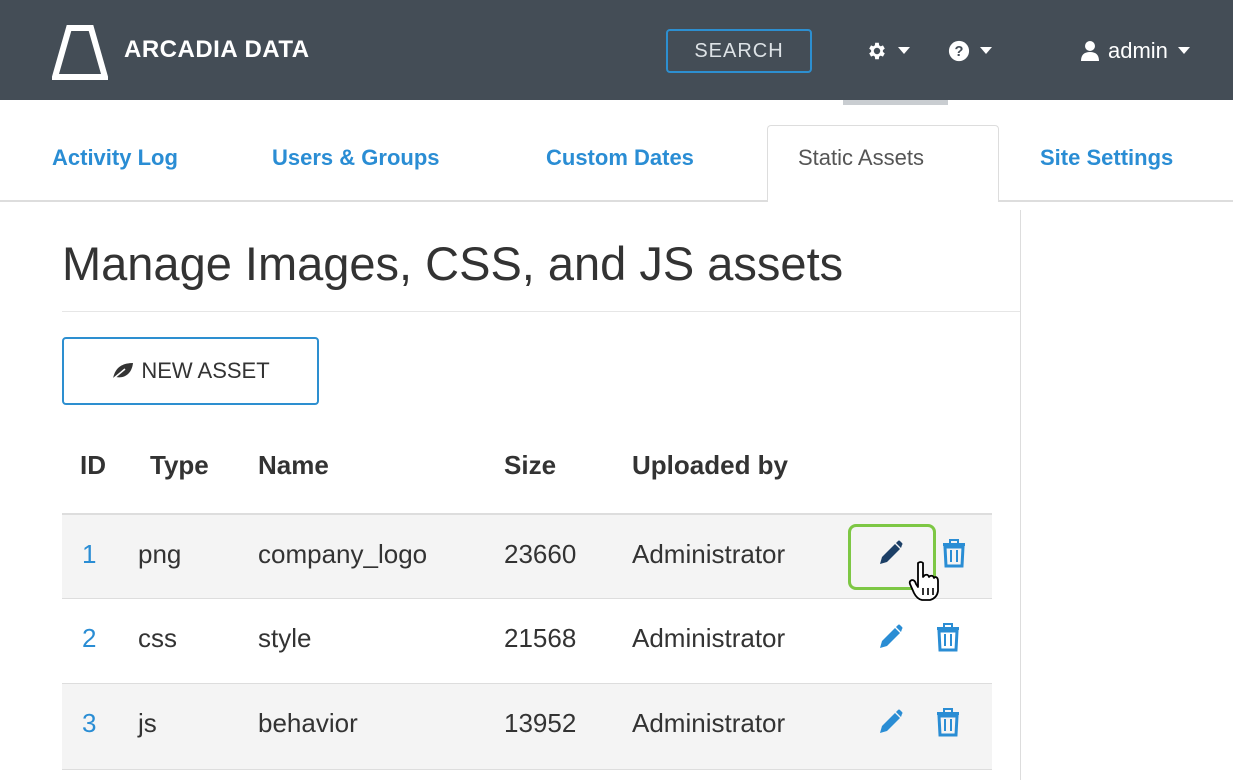  Describe the element at coordinates (1138, 50) in the screenshot. I see `user-name: admin` at that location.